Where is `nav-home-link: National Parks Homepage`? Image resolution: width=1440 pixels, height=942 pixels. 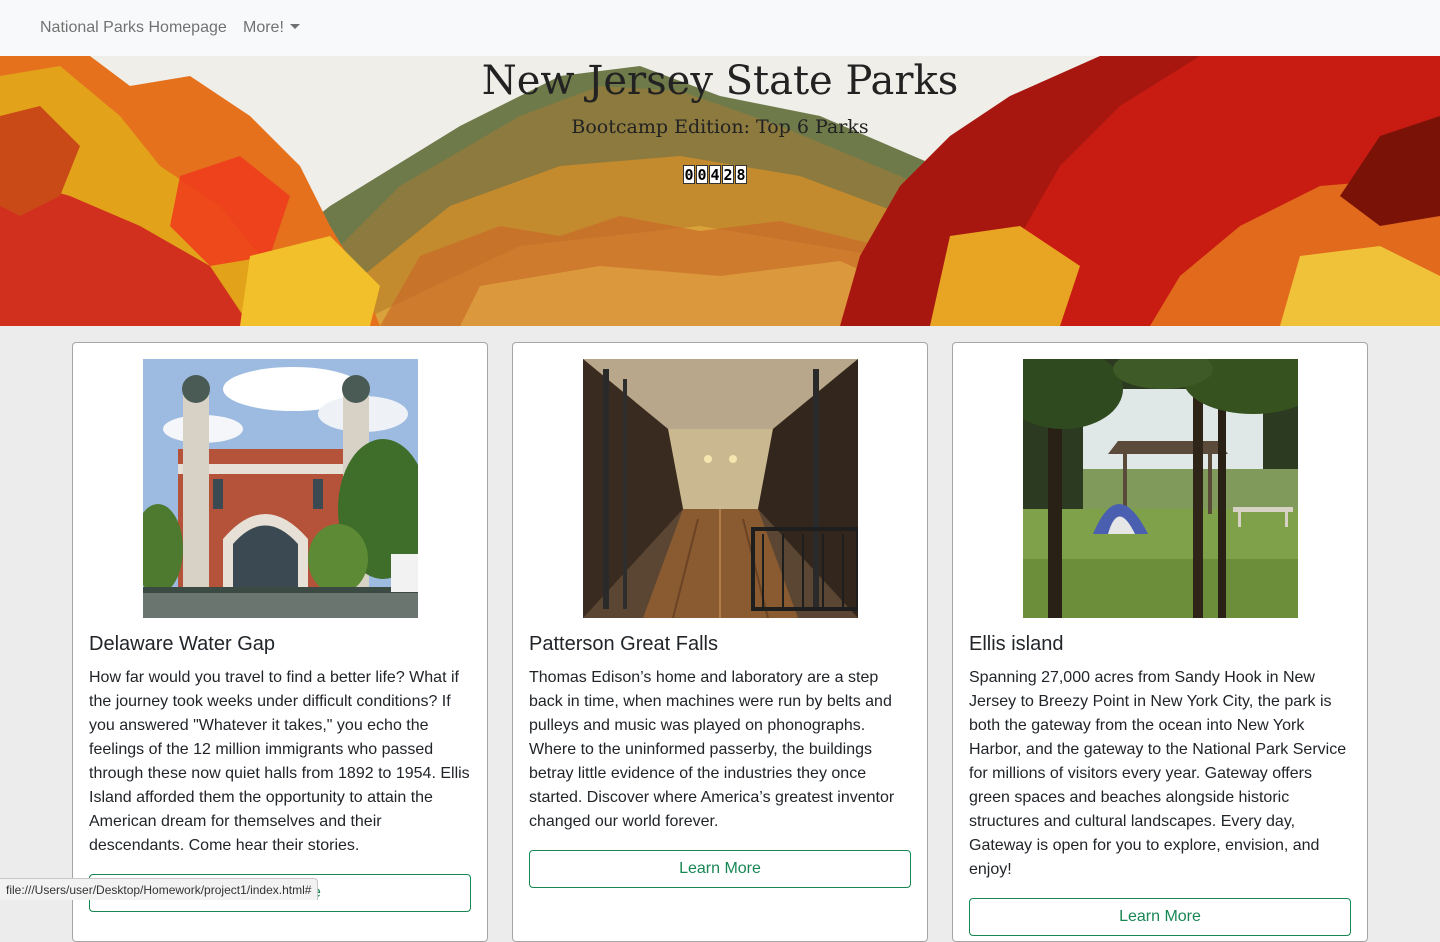 nav-home-link: National Parks Homepage is located at coordinates (133, 28).